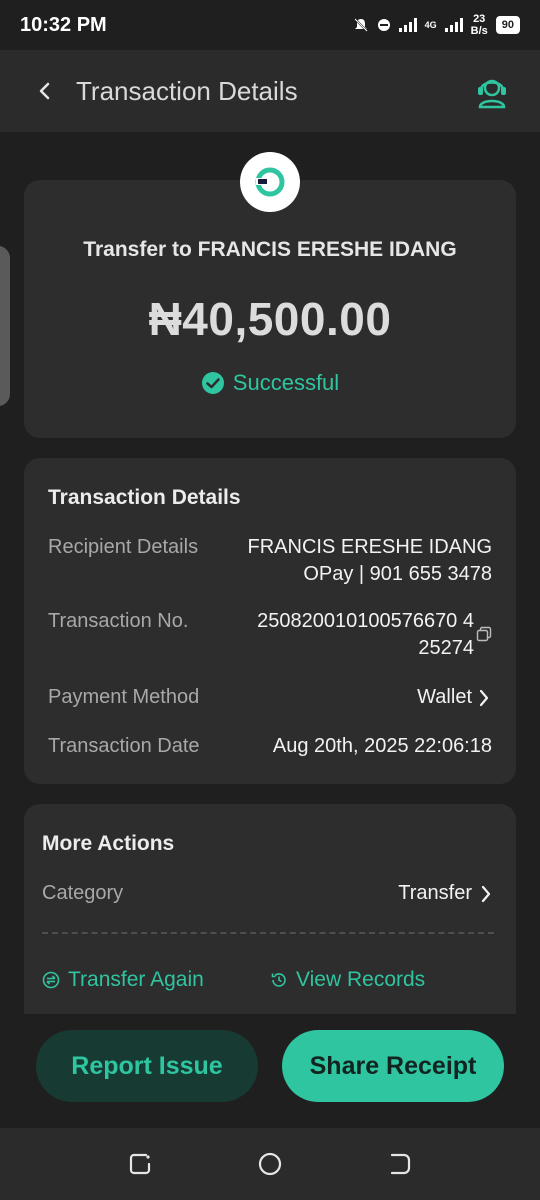  I want to click on battery-icon: 90, so click(507, 25).